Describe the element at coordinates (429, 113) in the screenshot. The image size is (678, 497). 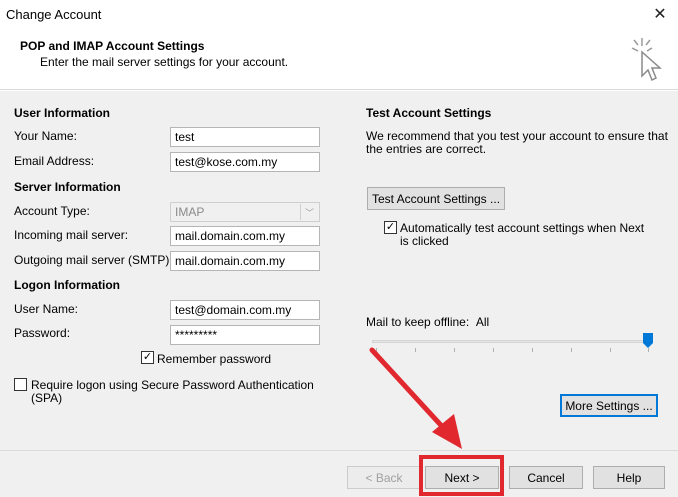
I see `test-settings-heading: Test Account Settings` at that location.